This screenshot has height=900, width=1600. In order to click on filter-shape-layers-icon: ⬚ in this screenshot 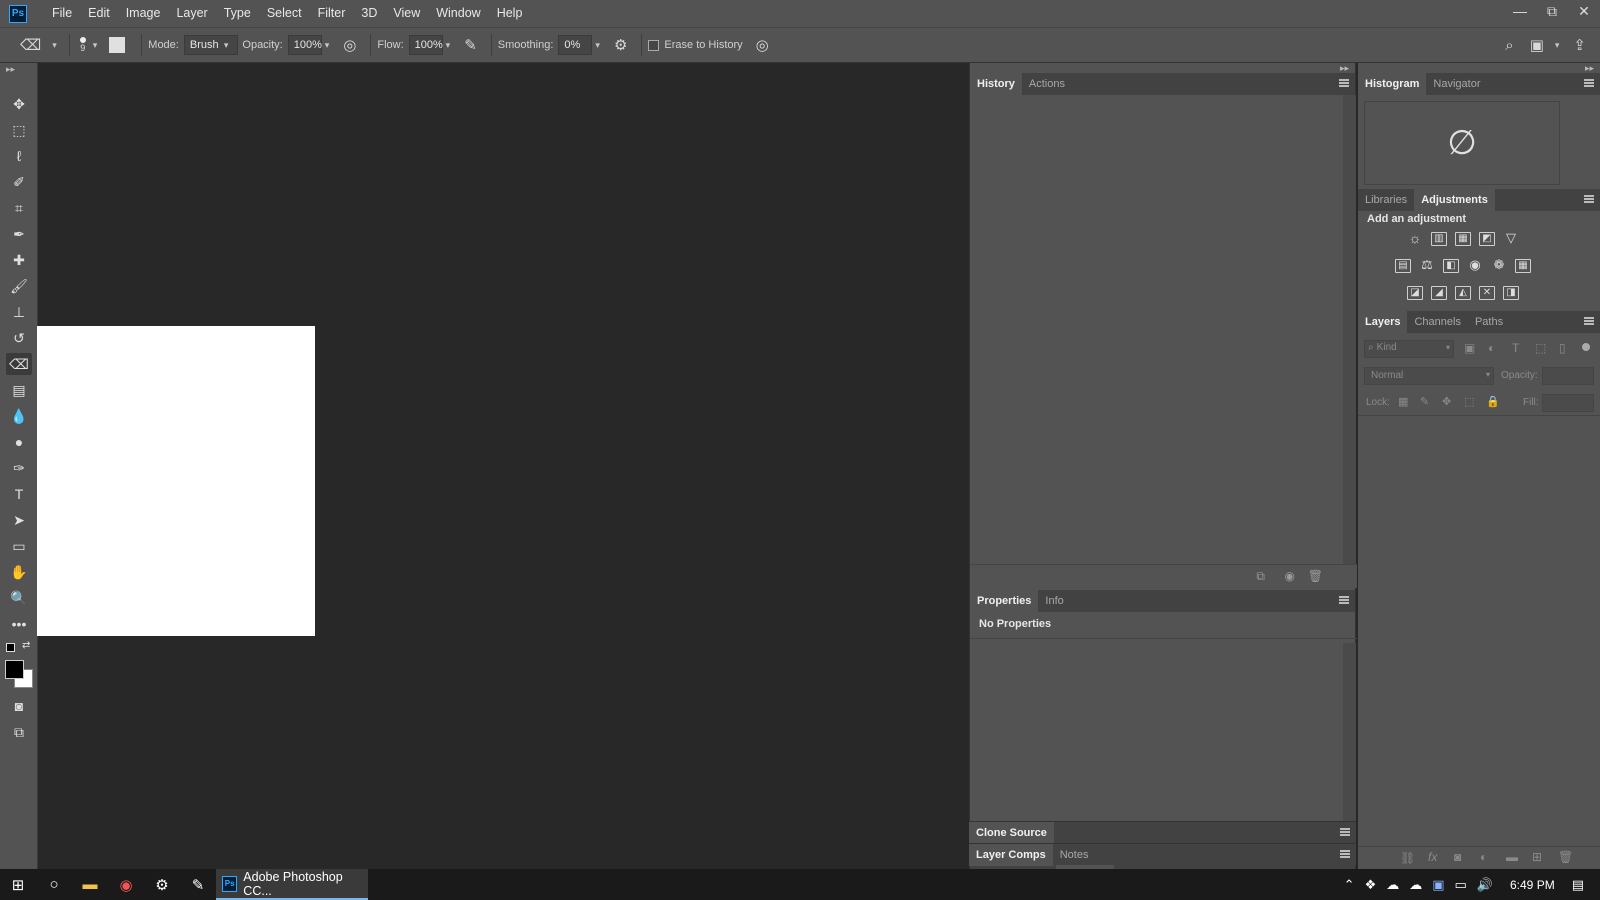, I will do `click(1540, 348)`.